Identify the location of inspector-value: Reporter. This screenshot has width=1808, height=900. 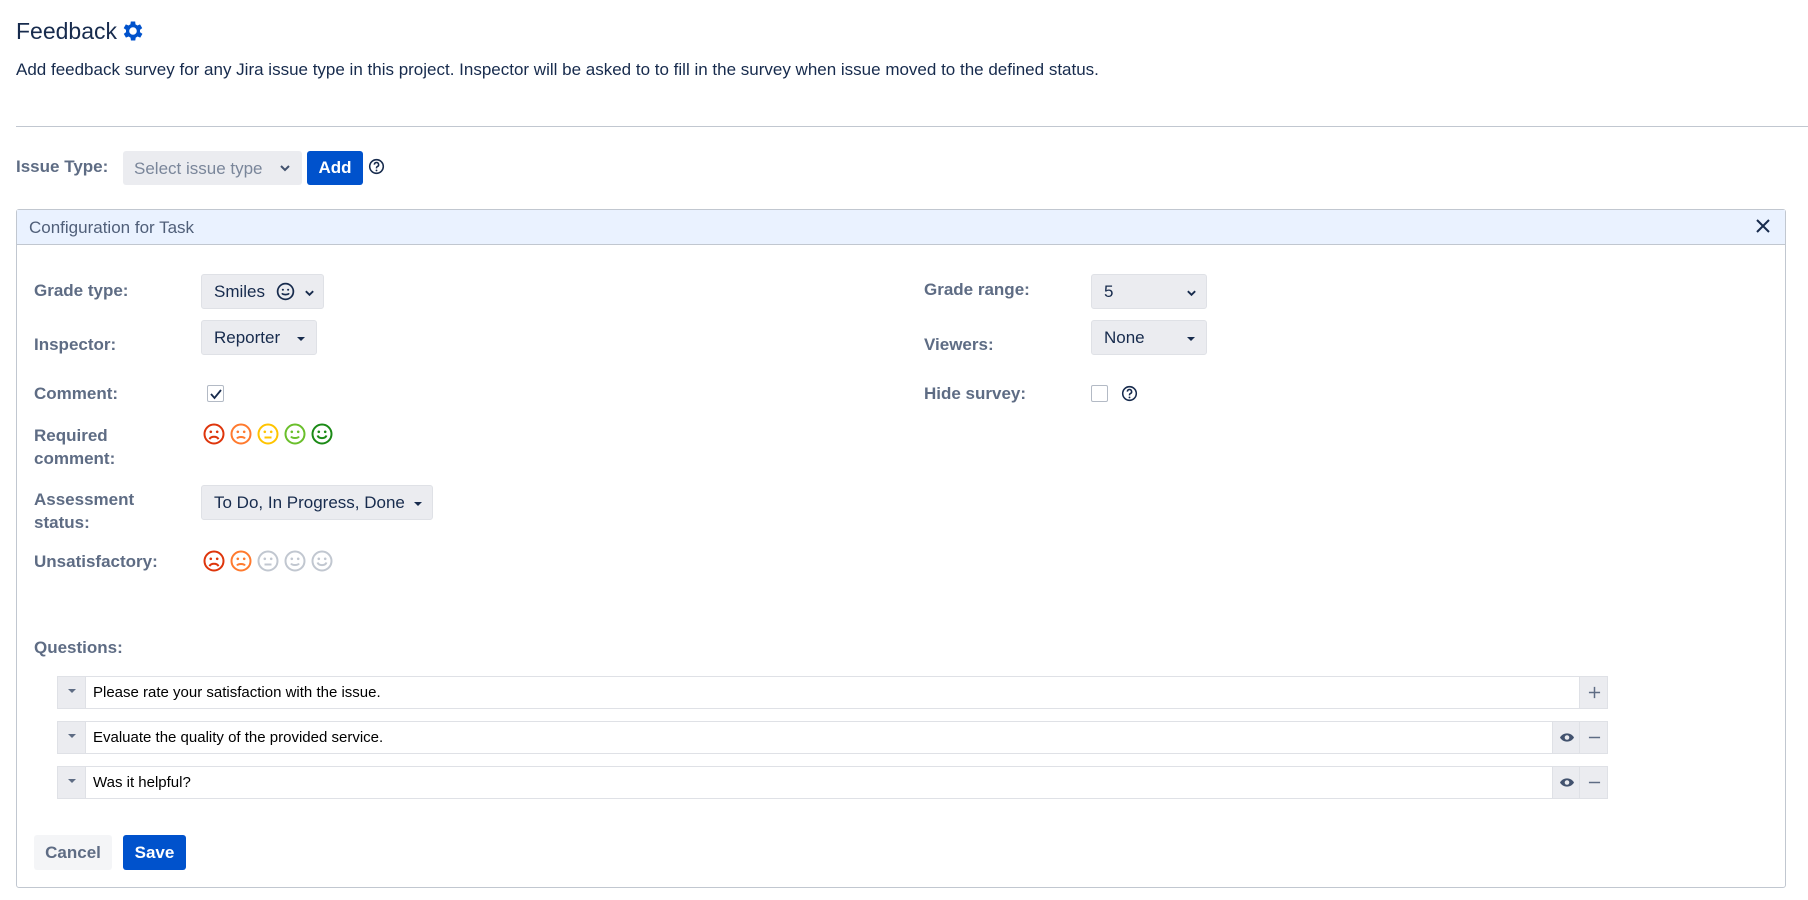
(247, 337).